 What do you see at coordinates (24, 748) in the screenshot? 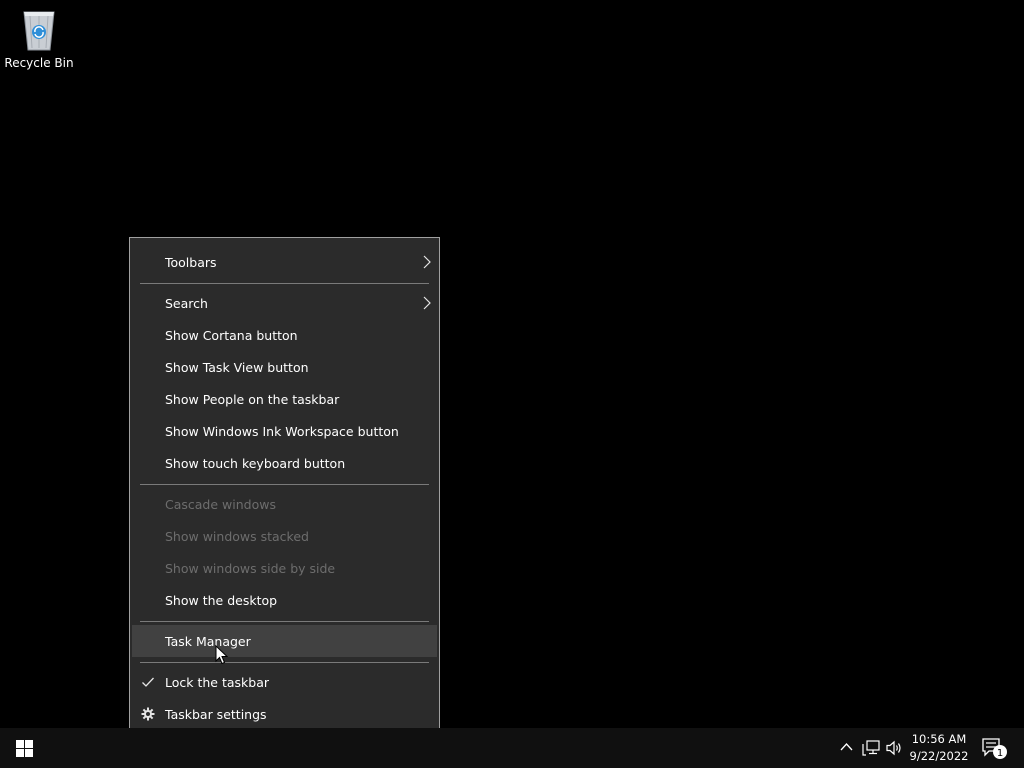
I see `windows-start-icon` at bounding box center [24, 748].